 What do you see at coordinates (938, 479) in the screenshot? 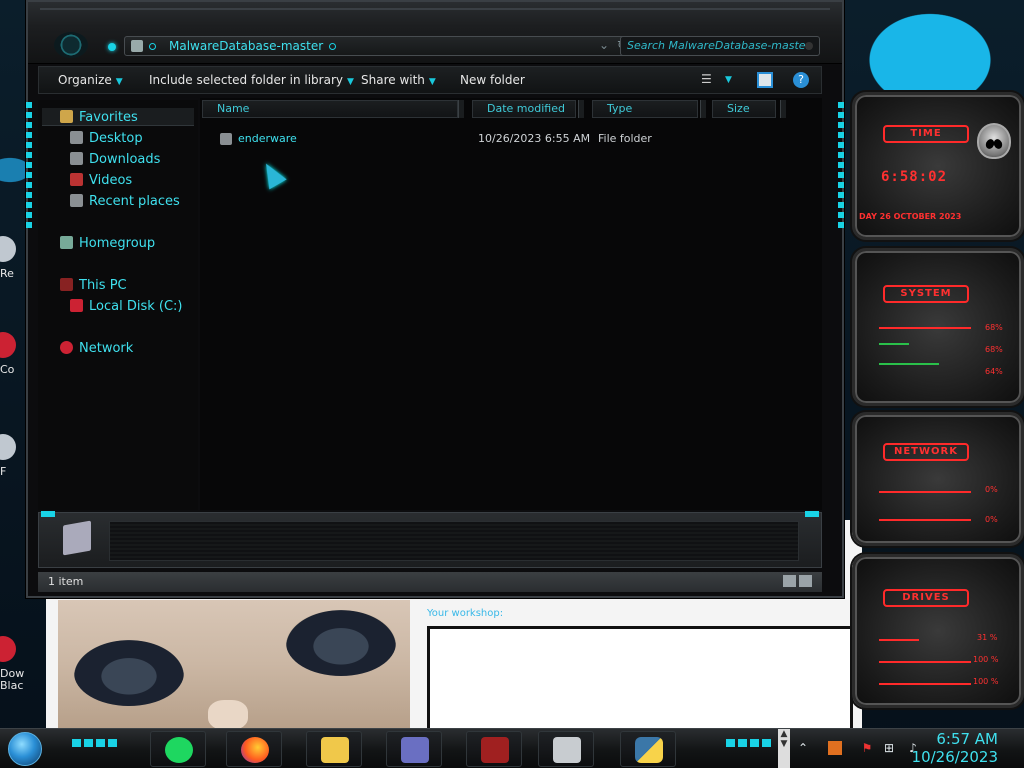
I see `network-widget: NETWORK 0% 0%` at bounding box center [938, 479].